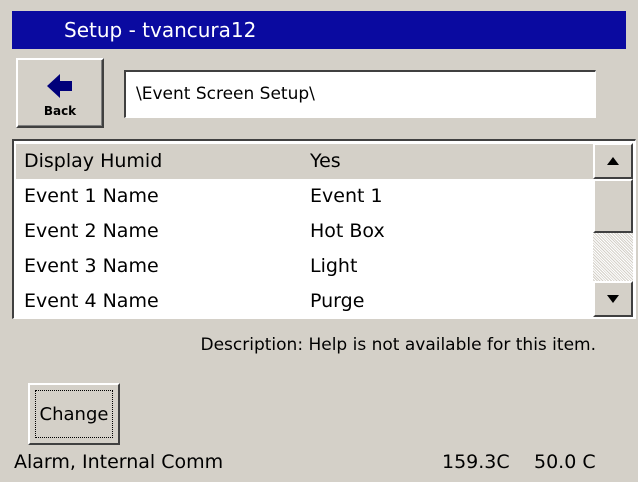 This screenshot has height=482, width=638. What do you see at coordinates (325, 161) in the screenshot?
I see `item-value: Yes` at bounding box center [325, 161].